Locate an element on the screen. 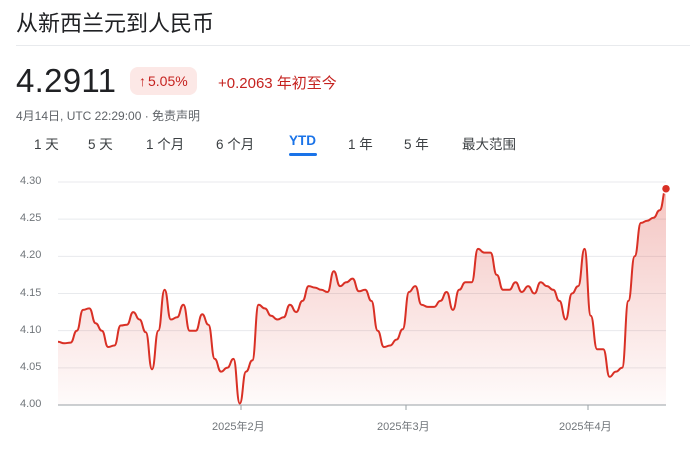 The width and height of the screenshot is (690, 449). y-tick-label: 4.05 is located at coordinates (31, 366).